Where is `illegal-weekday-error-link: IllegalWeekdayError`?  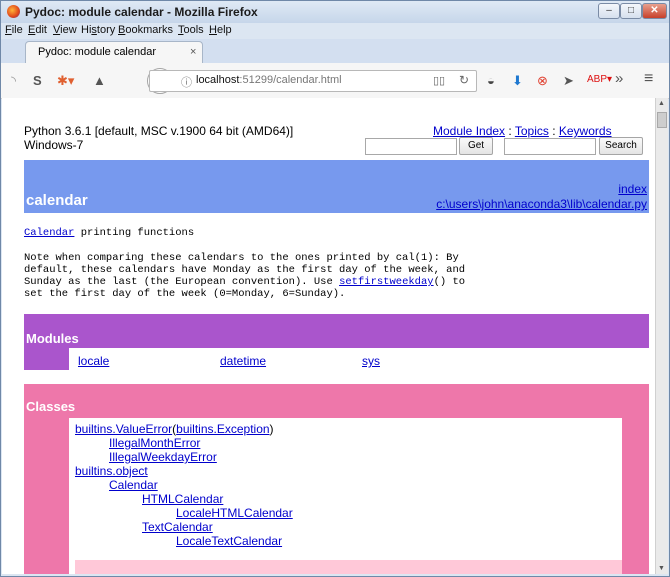 illegal-weekday-error-link: IllegalWeekdayError is located at coordinates (163, 457).